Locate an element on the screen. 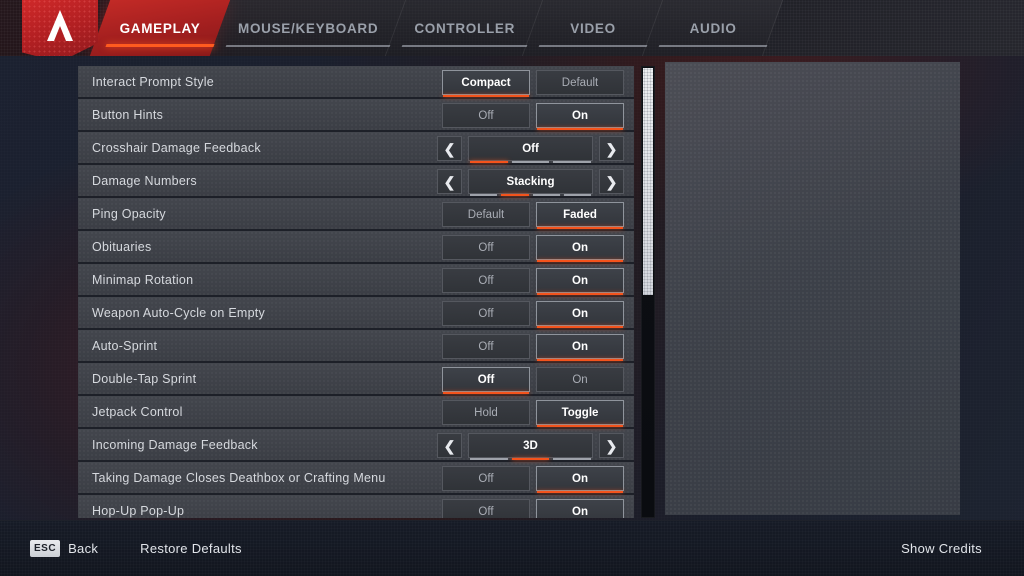  option-ping-opacity-faded: Faded is located at coordinates (580, 215).